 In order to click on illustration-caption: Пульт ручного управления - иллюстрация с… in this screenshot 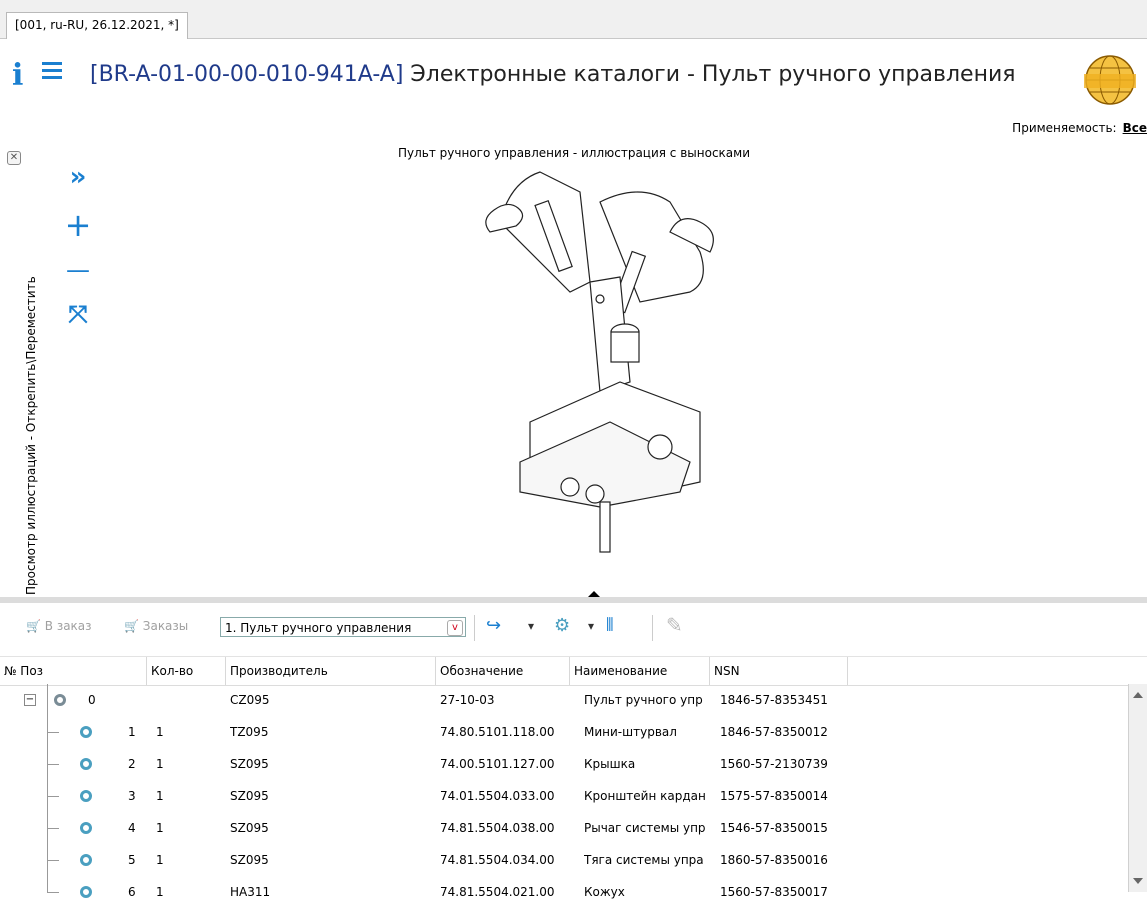, I will do `click(574, 153)`.